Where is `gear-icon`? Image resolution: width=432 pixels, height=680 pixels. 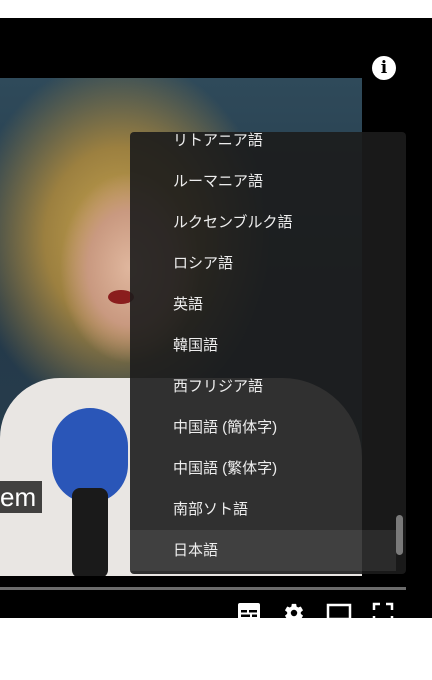
gear-icon is located at coordinates (294, 610).